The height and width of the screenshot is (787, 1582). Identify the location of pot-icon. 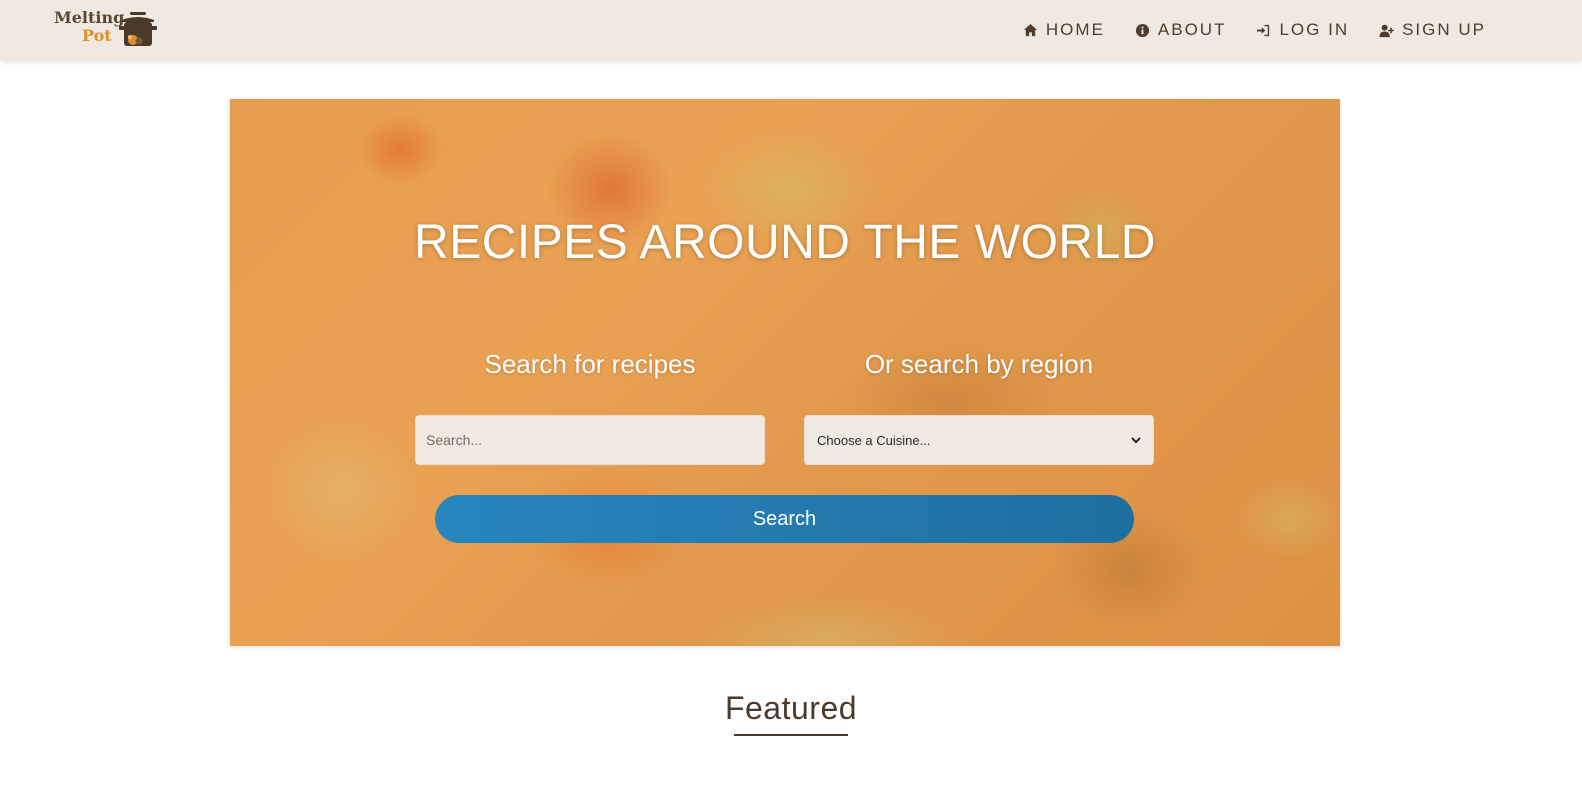
(138, 29).